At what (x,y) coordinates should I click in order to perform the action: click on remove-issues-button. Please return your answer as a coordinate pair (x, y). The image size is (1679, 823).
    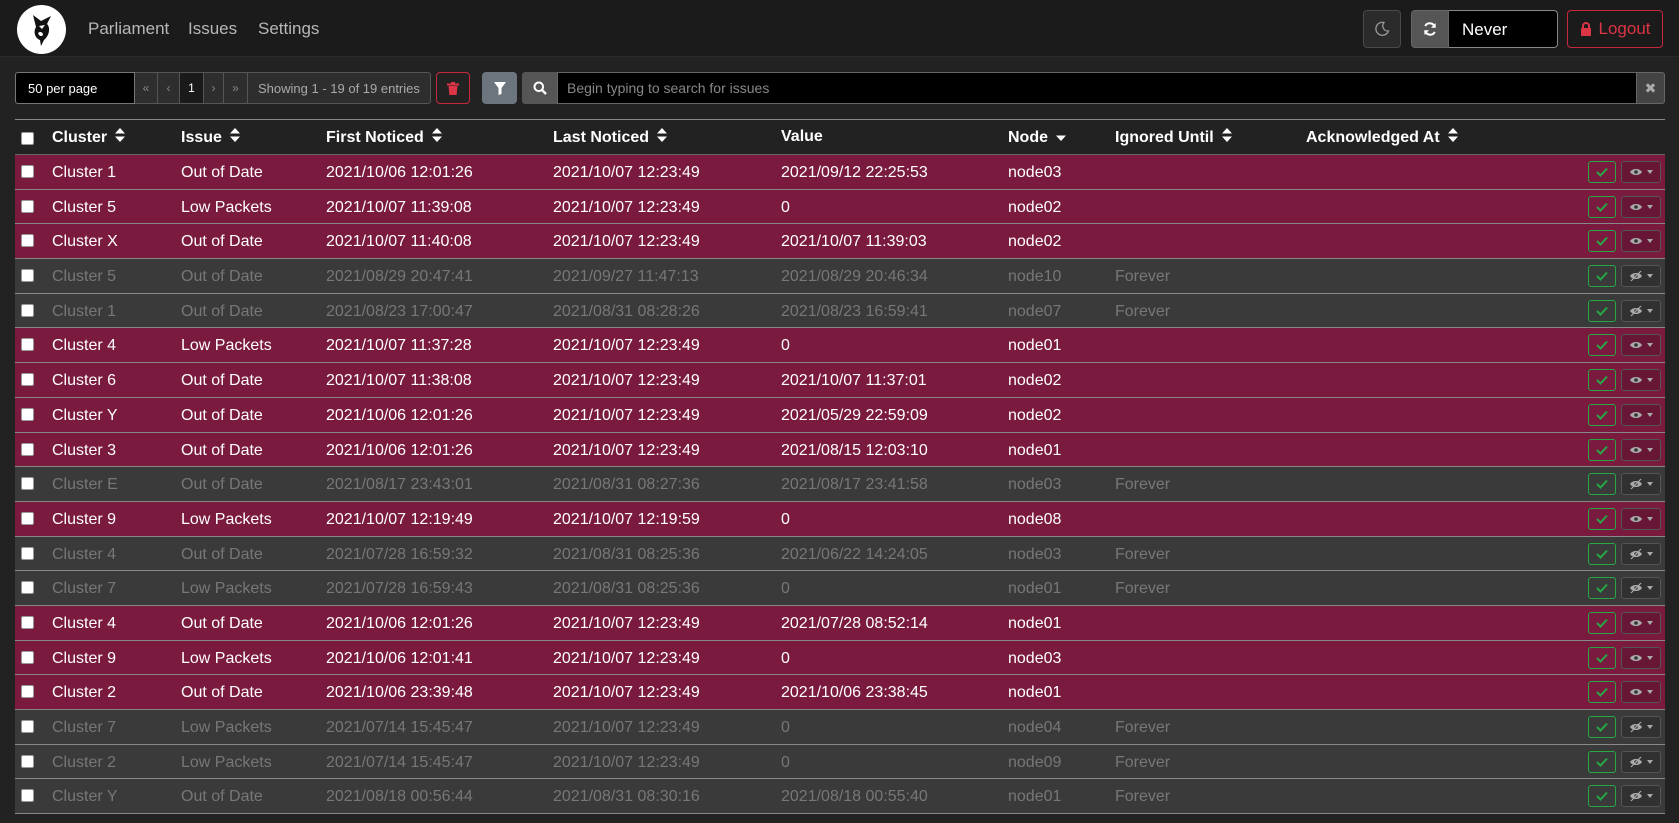
    Looking at the image, I should click on (453, 88).